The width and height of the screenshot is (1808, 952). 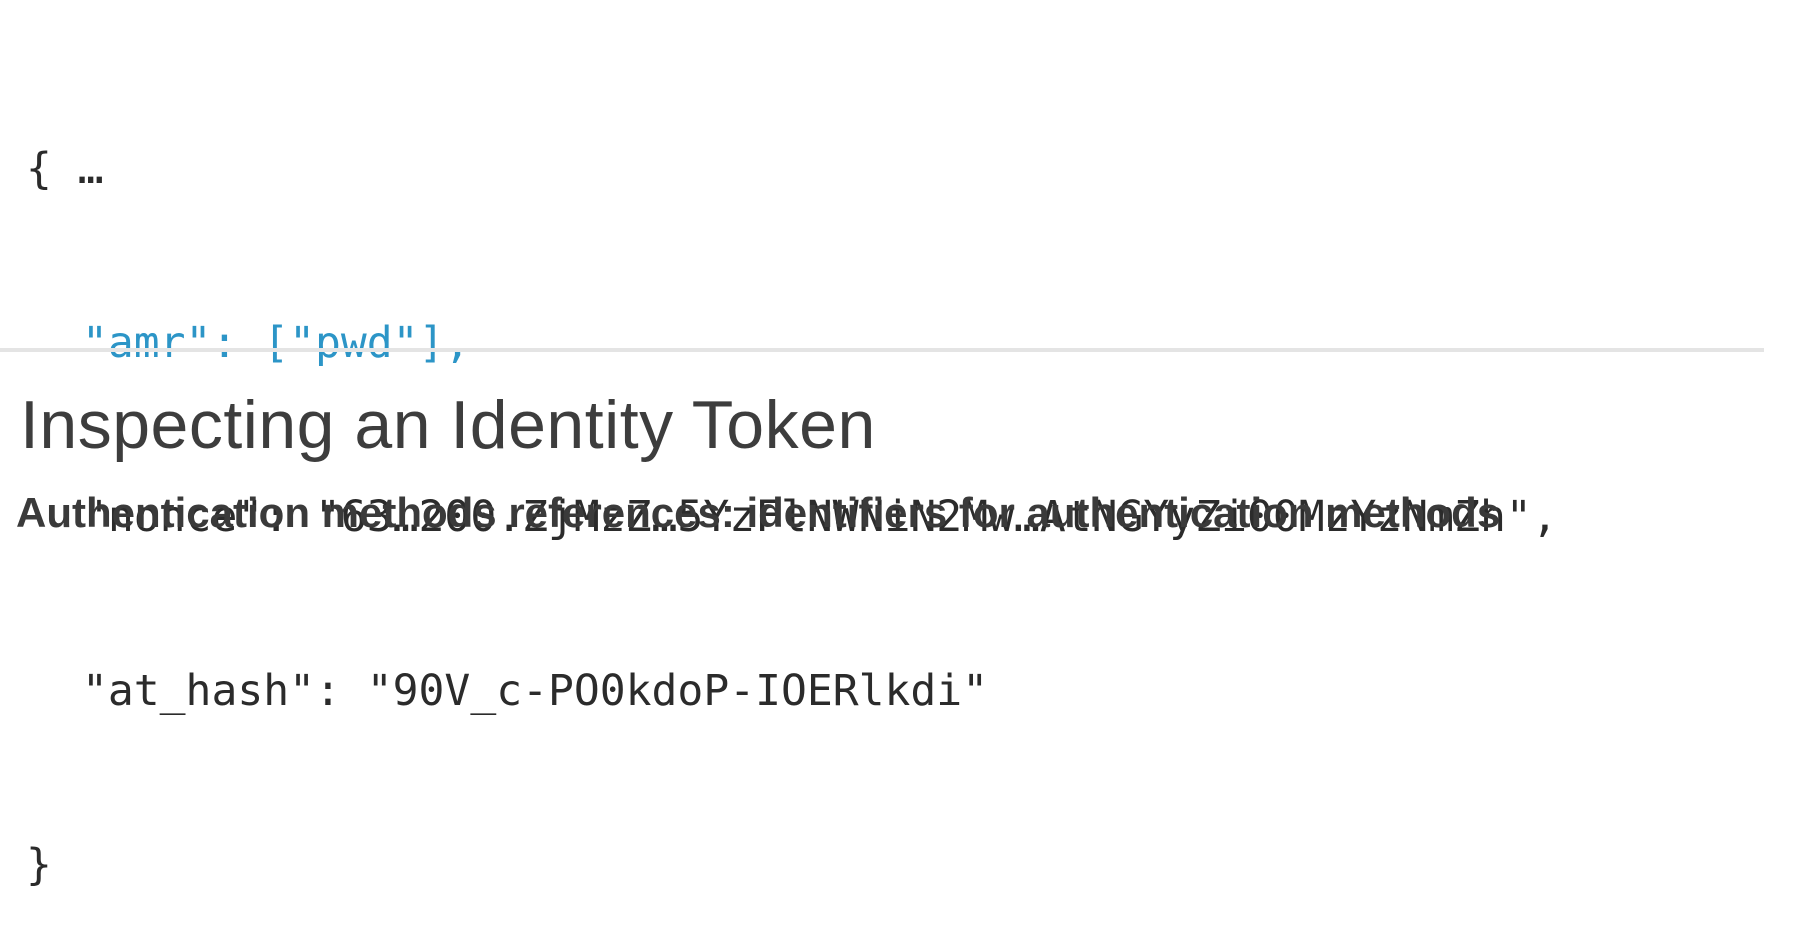 What do you see at coordinates (535, 691) in the screenshot?
I see `code-line-at-hash: "at_hash": "90V_c-PO0kdoP-IOERlkdi"` at bounding box center [535, 691].